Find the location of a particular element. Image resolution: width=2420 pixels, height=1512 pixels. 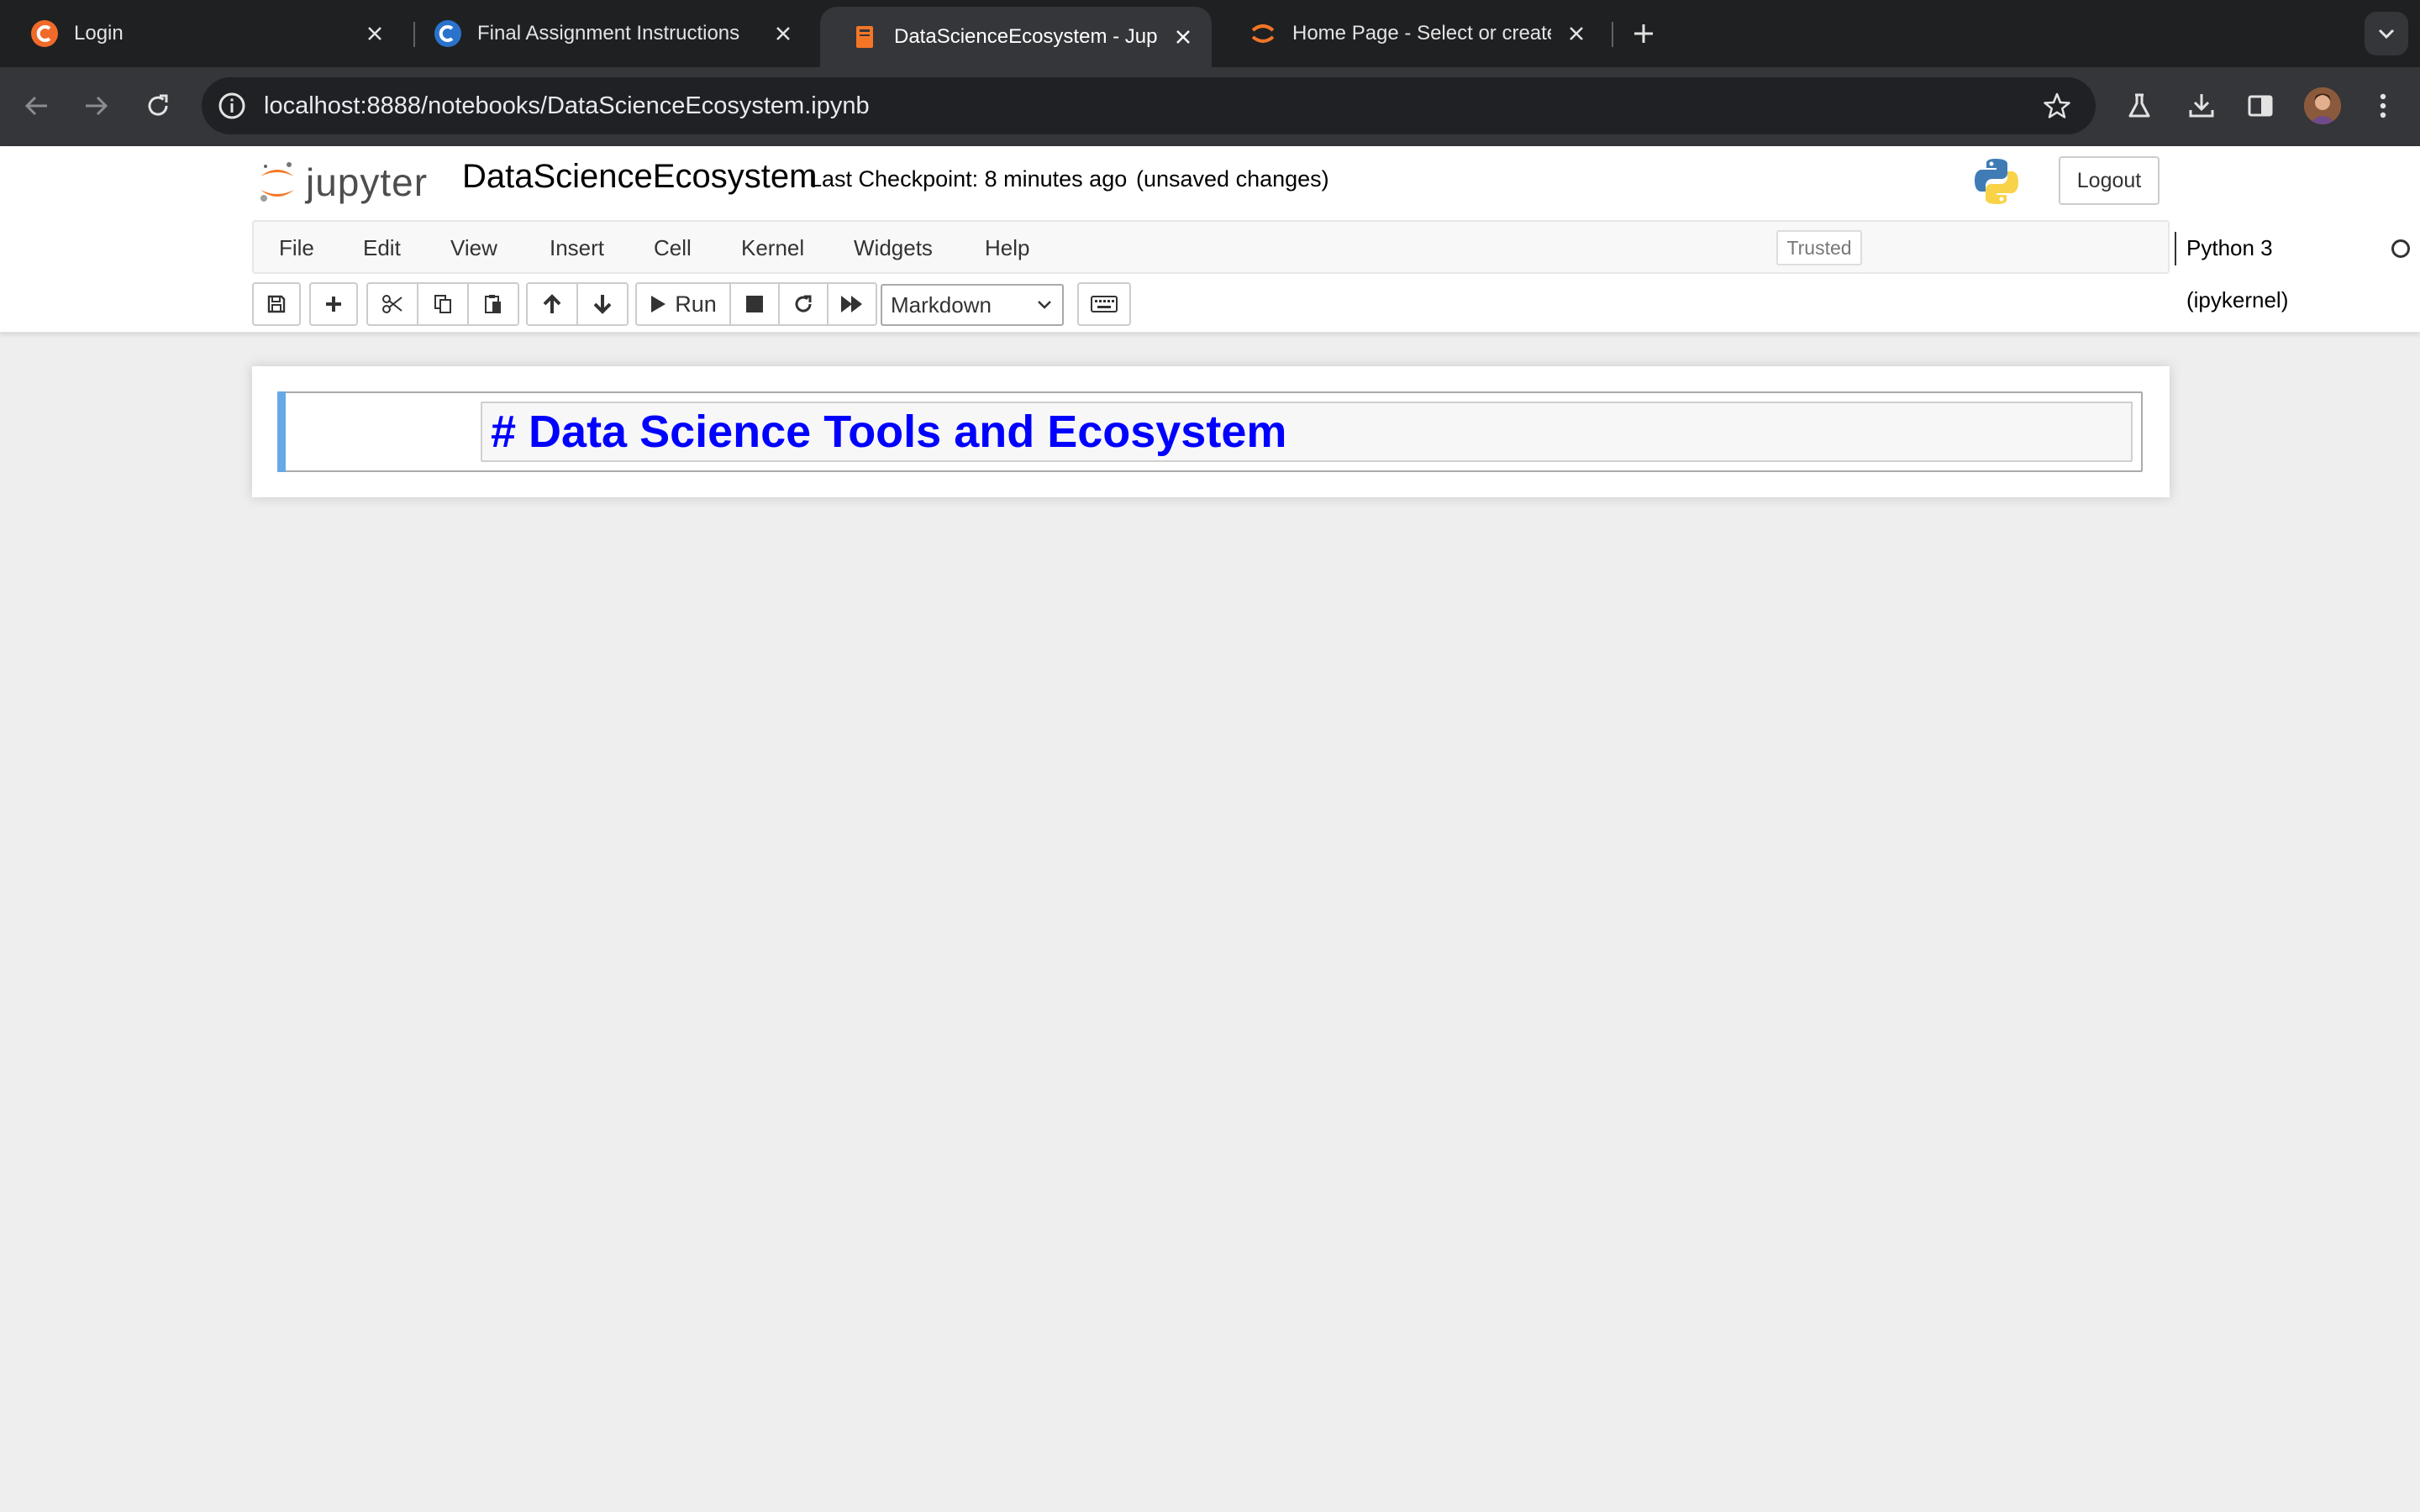

coursera-c-icon is located at coordinates (448, 33).